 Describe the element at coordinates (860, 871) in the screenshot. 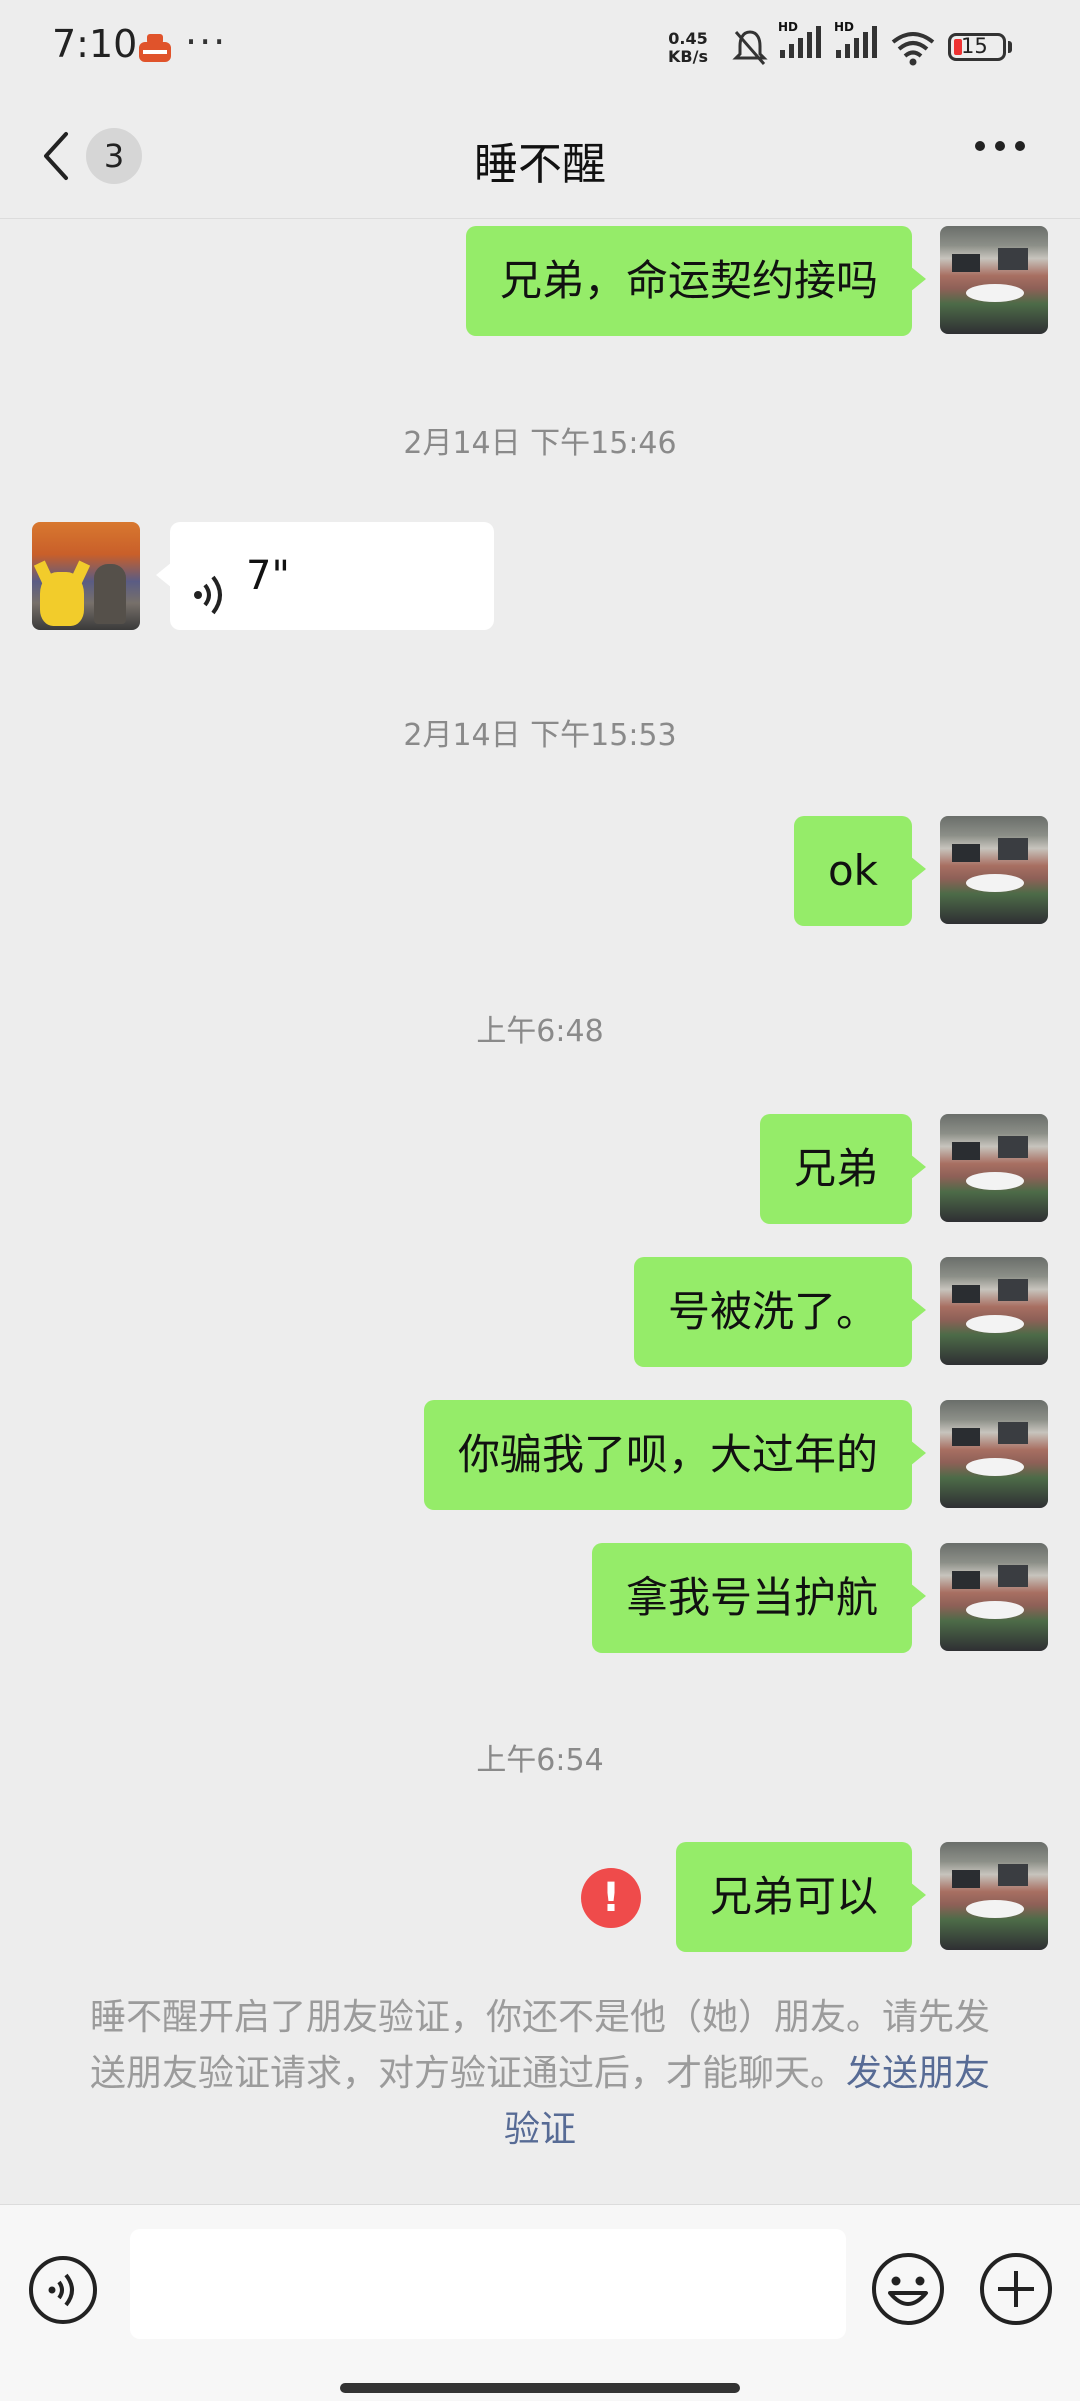

I see `message-bubble-outgoing: ok` at that location.